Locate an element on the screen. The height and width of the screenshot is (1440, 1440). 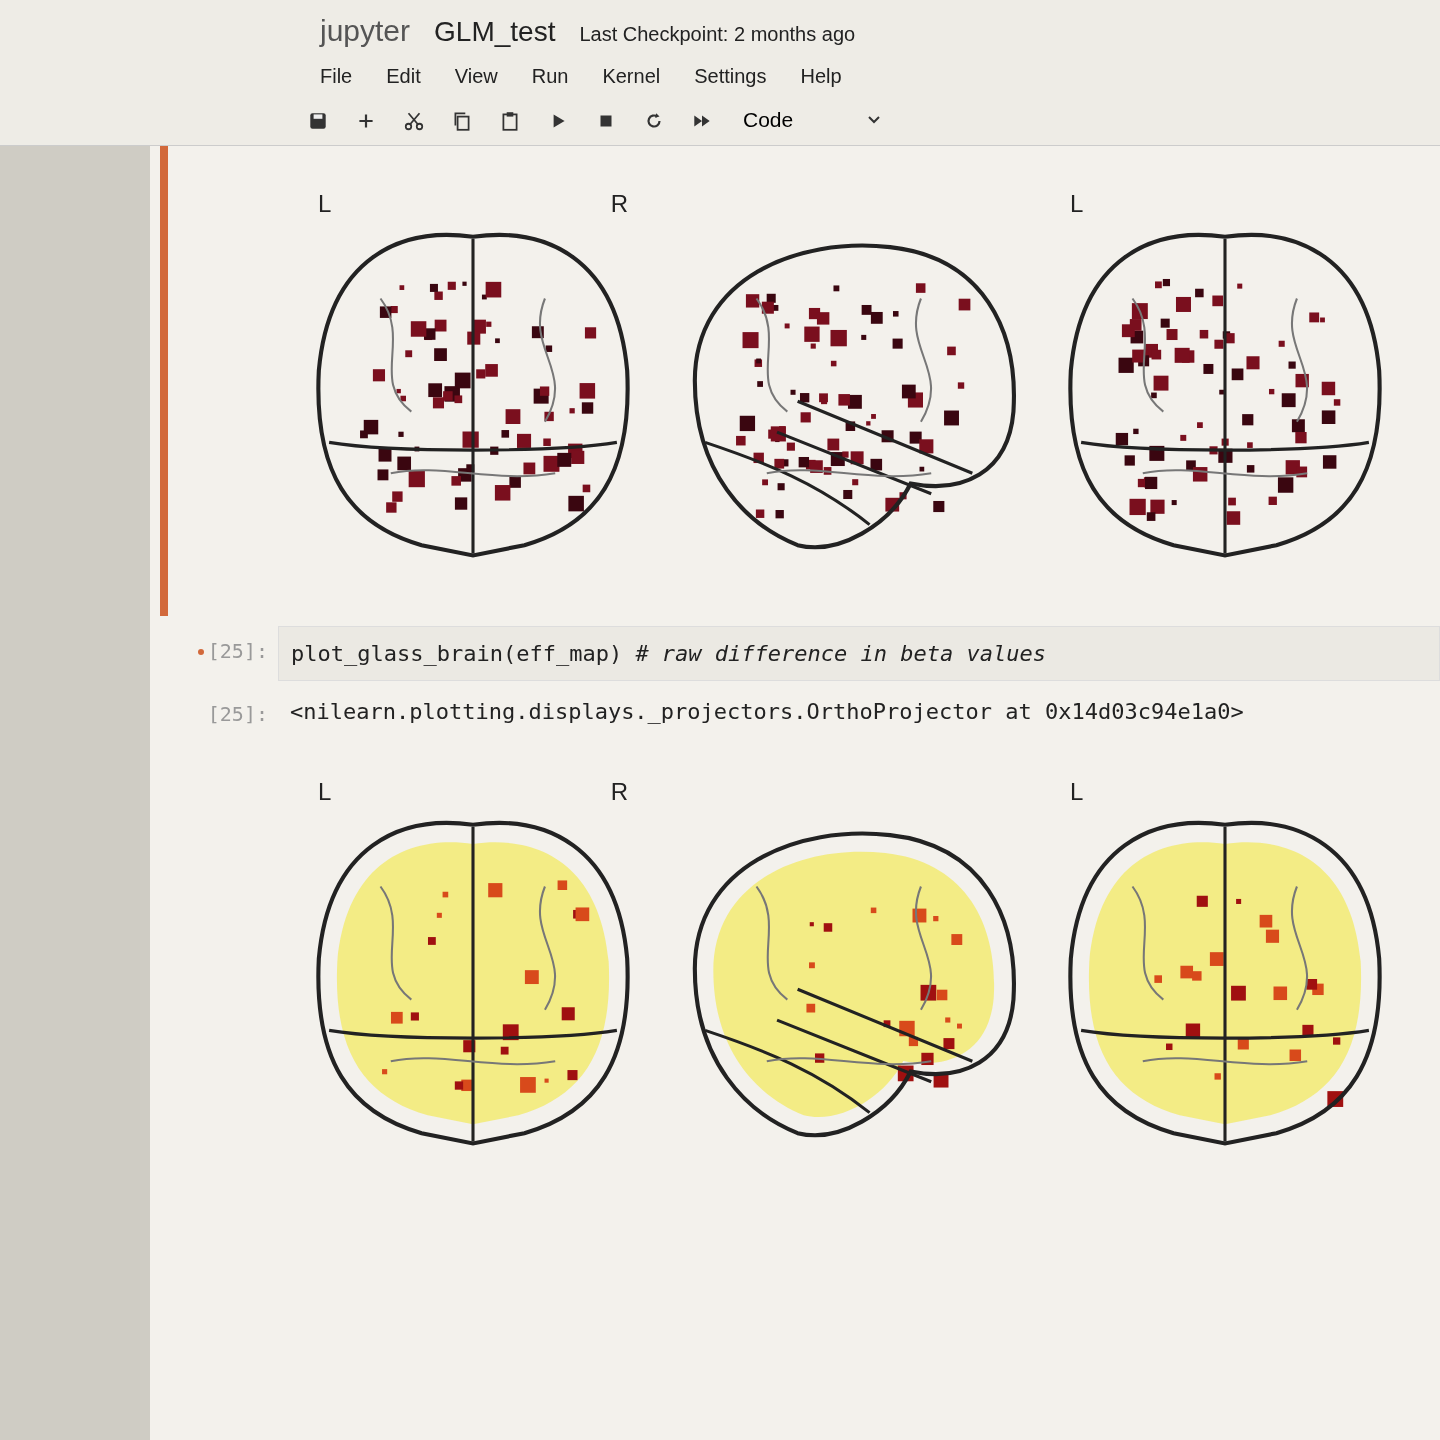
menu-item: View is located at coordinates (476, 76).